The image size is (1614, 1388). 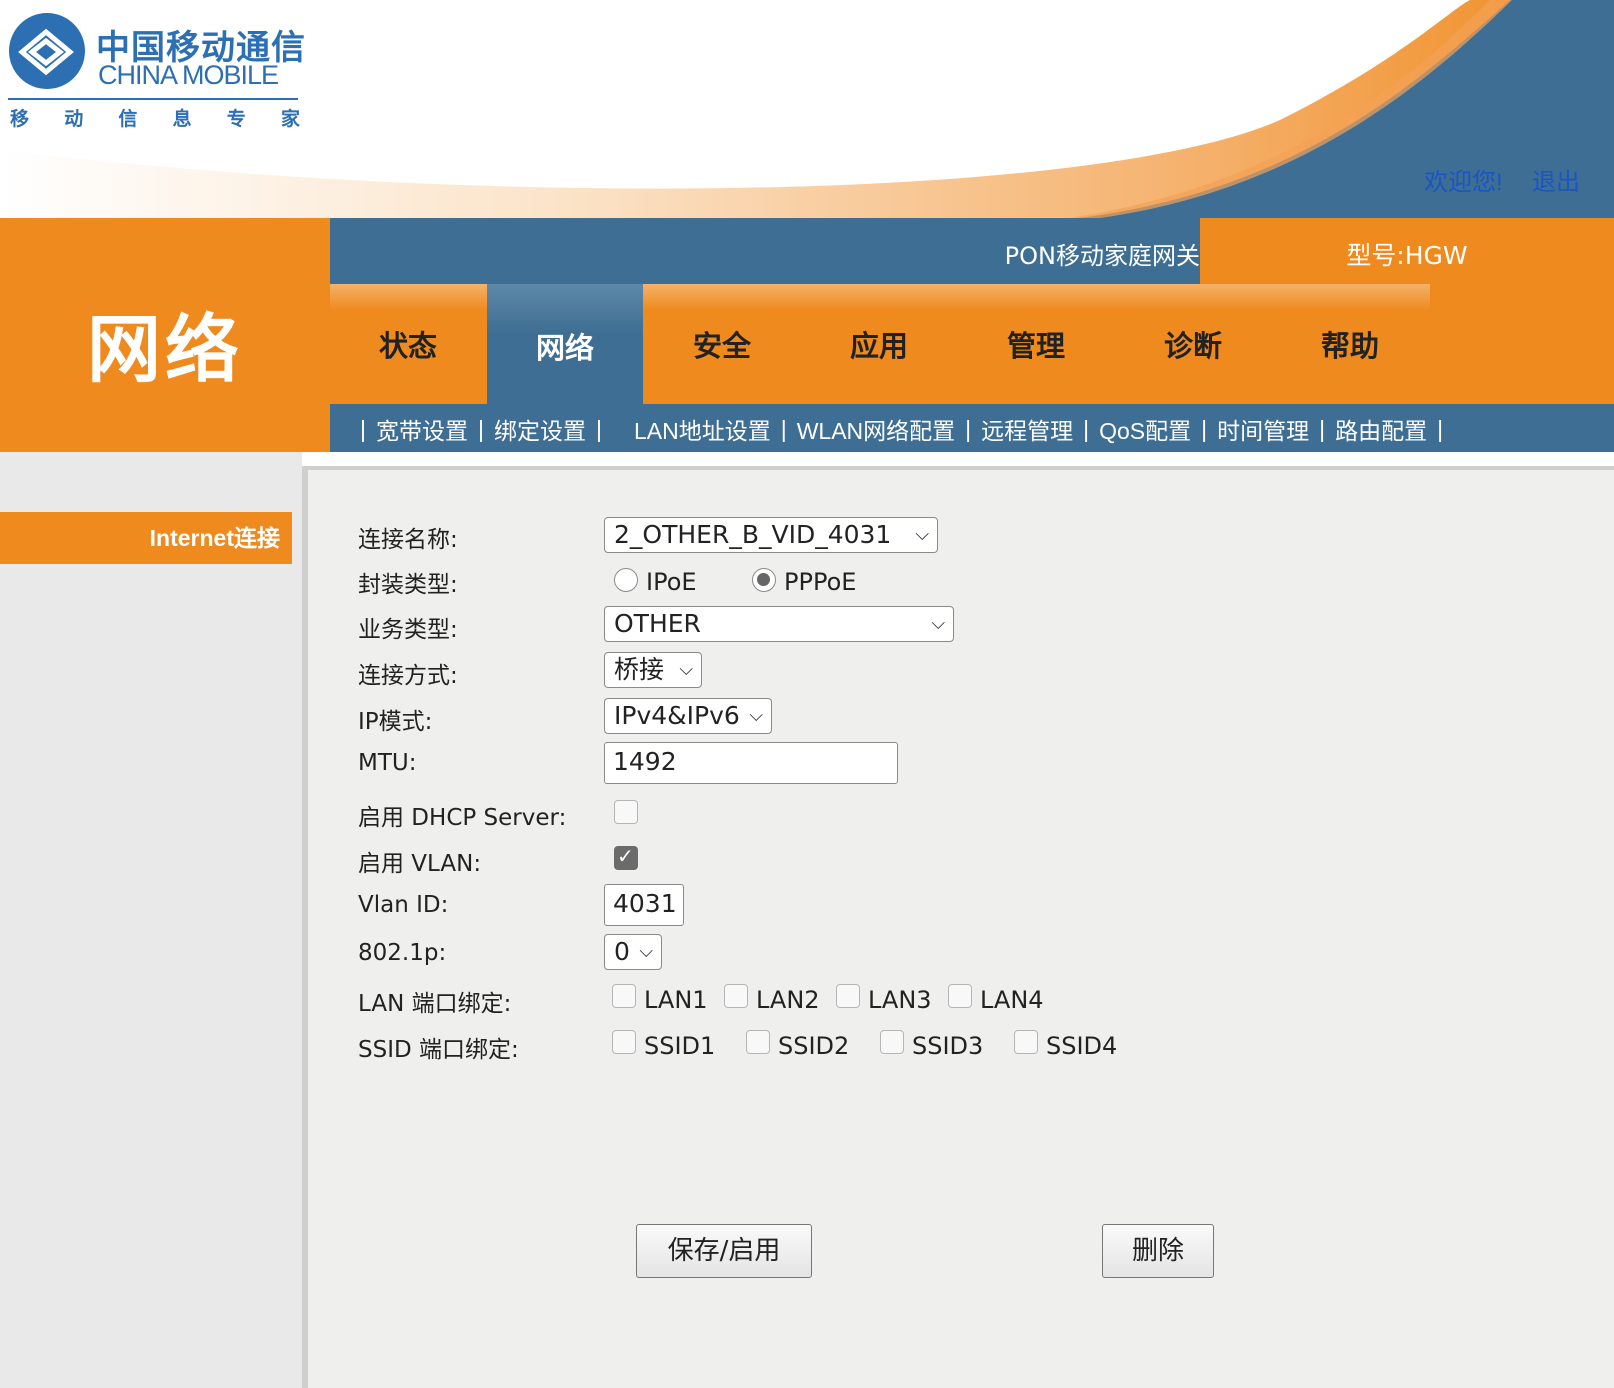 What do you see at coordinates (788, 1000) in the screenshot?
I see `lan2-label: LAN2` at bounding box center [788, 1000].